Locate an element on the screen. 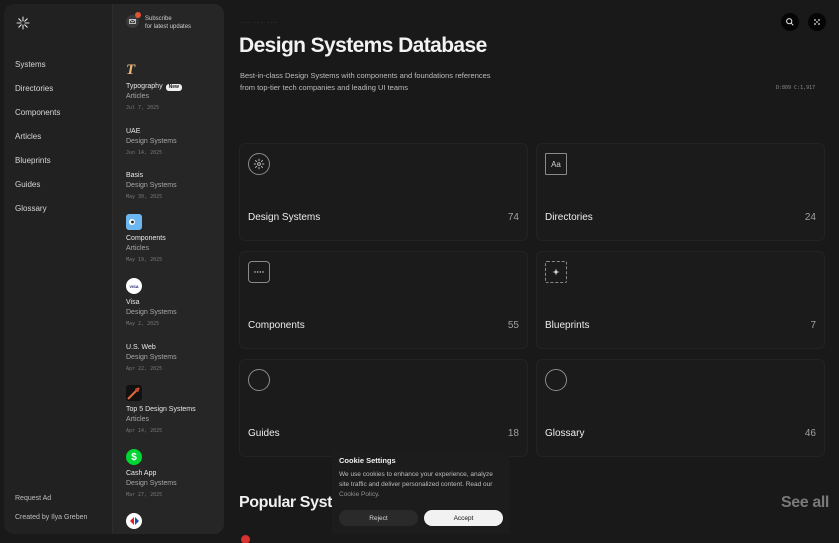 This screenshot has width=839, height=543. nav-item-glossary: Glossary is located at coordinates (31, 208).